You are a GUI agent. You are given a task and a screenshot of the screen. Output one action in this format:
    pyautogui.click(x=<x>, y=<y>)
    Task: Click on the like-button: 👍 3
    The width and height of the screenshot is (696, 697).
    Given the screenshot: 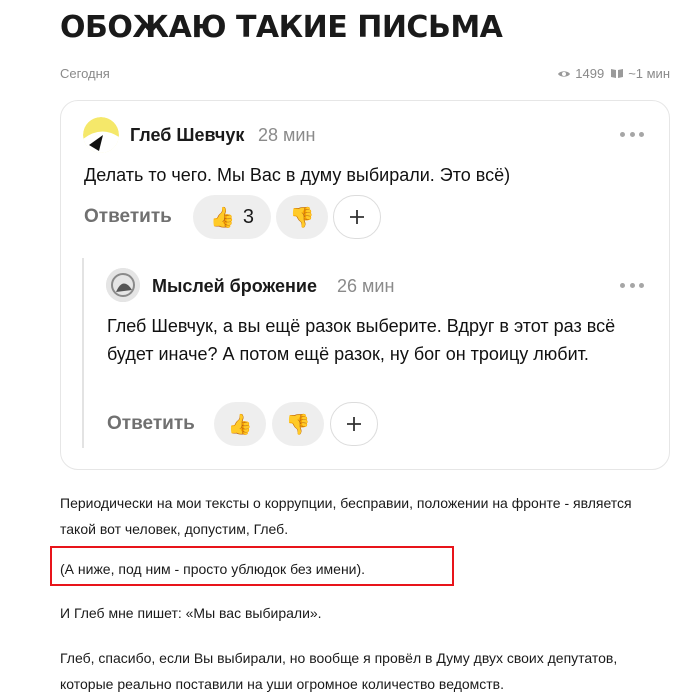 What is the action you would take?
    pyautogui.click(x=232, y=217)
    